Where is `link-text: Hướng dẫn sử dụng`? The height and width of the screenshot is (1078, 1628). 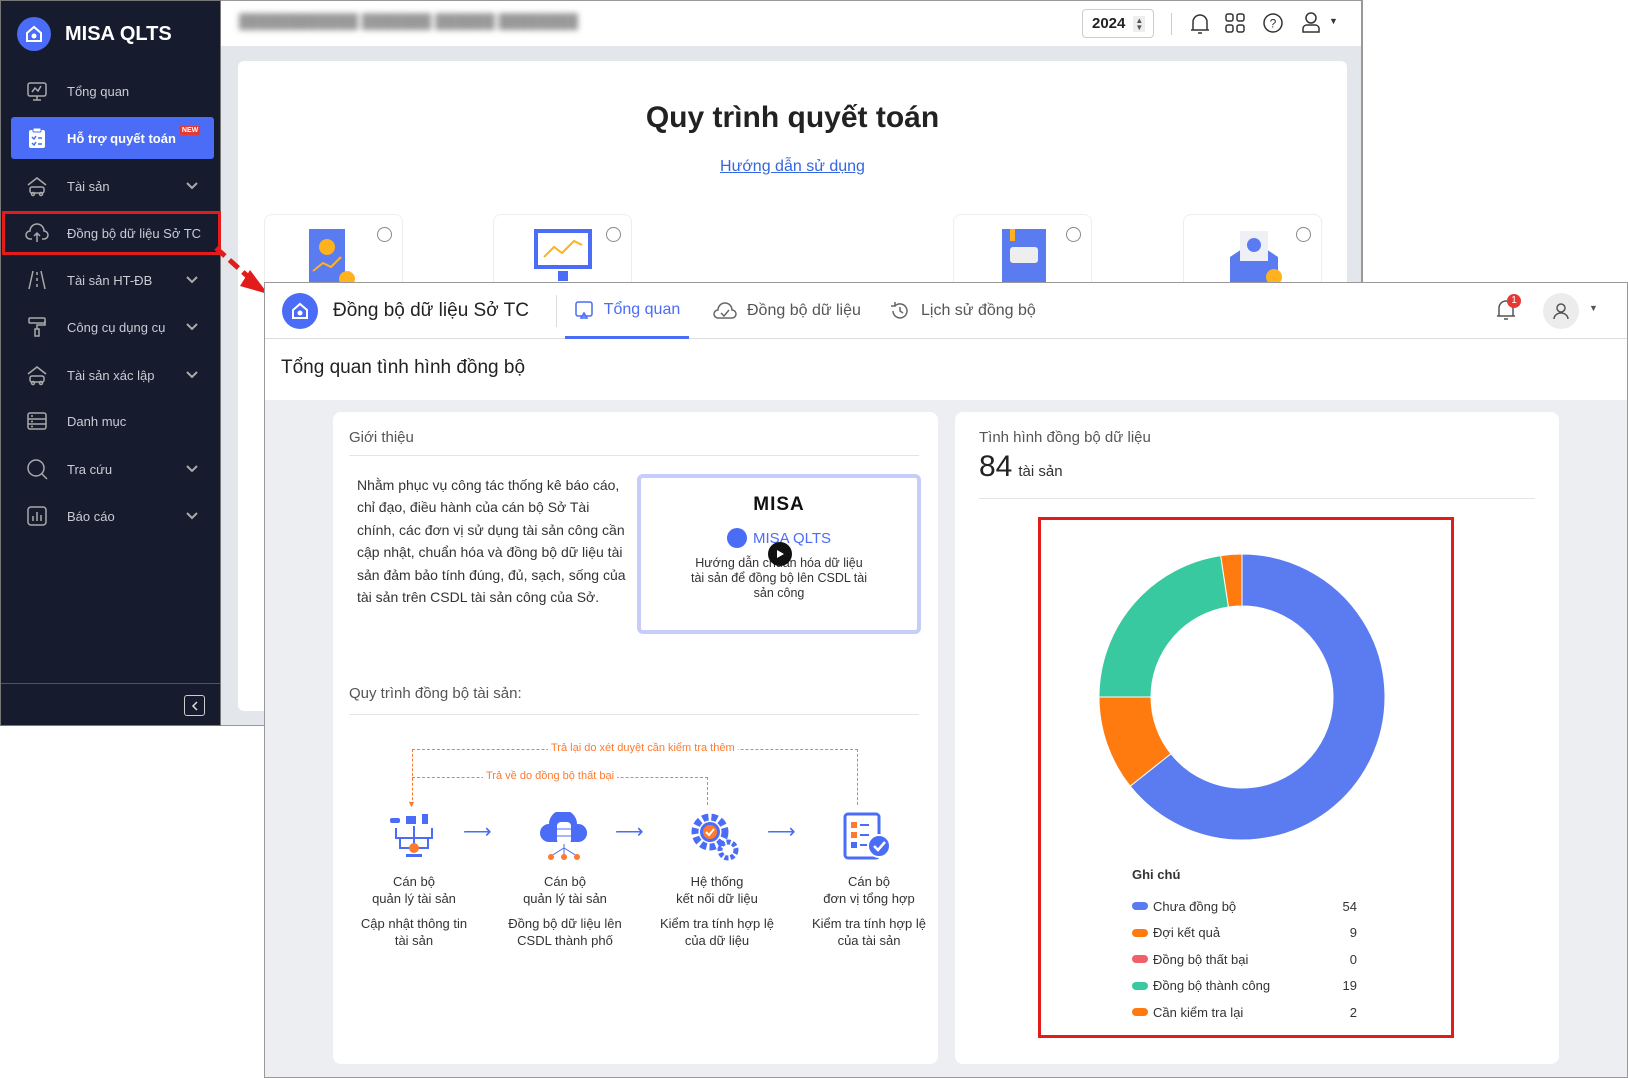
link-text: Hướng dẫn sử dụng is located at coordinates (792, 166).